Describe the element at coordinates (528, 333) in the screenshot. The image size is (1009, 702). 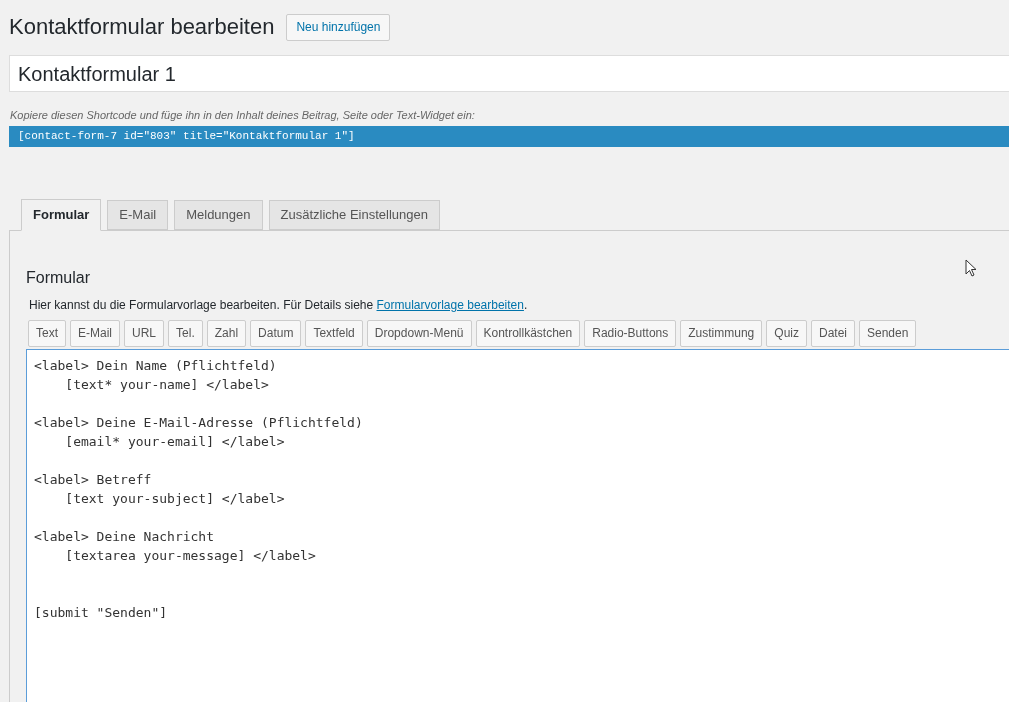
I see `tag-button: Kontrollkästchen` at that location.